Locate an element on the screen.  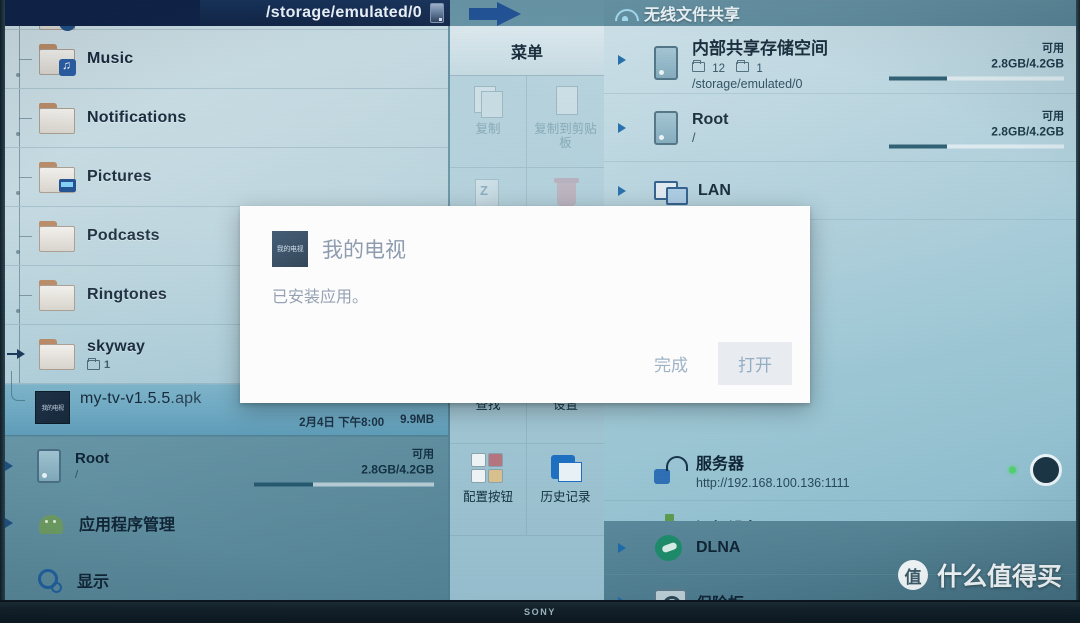
dialog-message: 已安装应用。 is located at coordinates (320, 297).